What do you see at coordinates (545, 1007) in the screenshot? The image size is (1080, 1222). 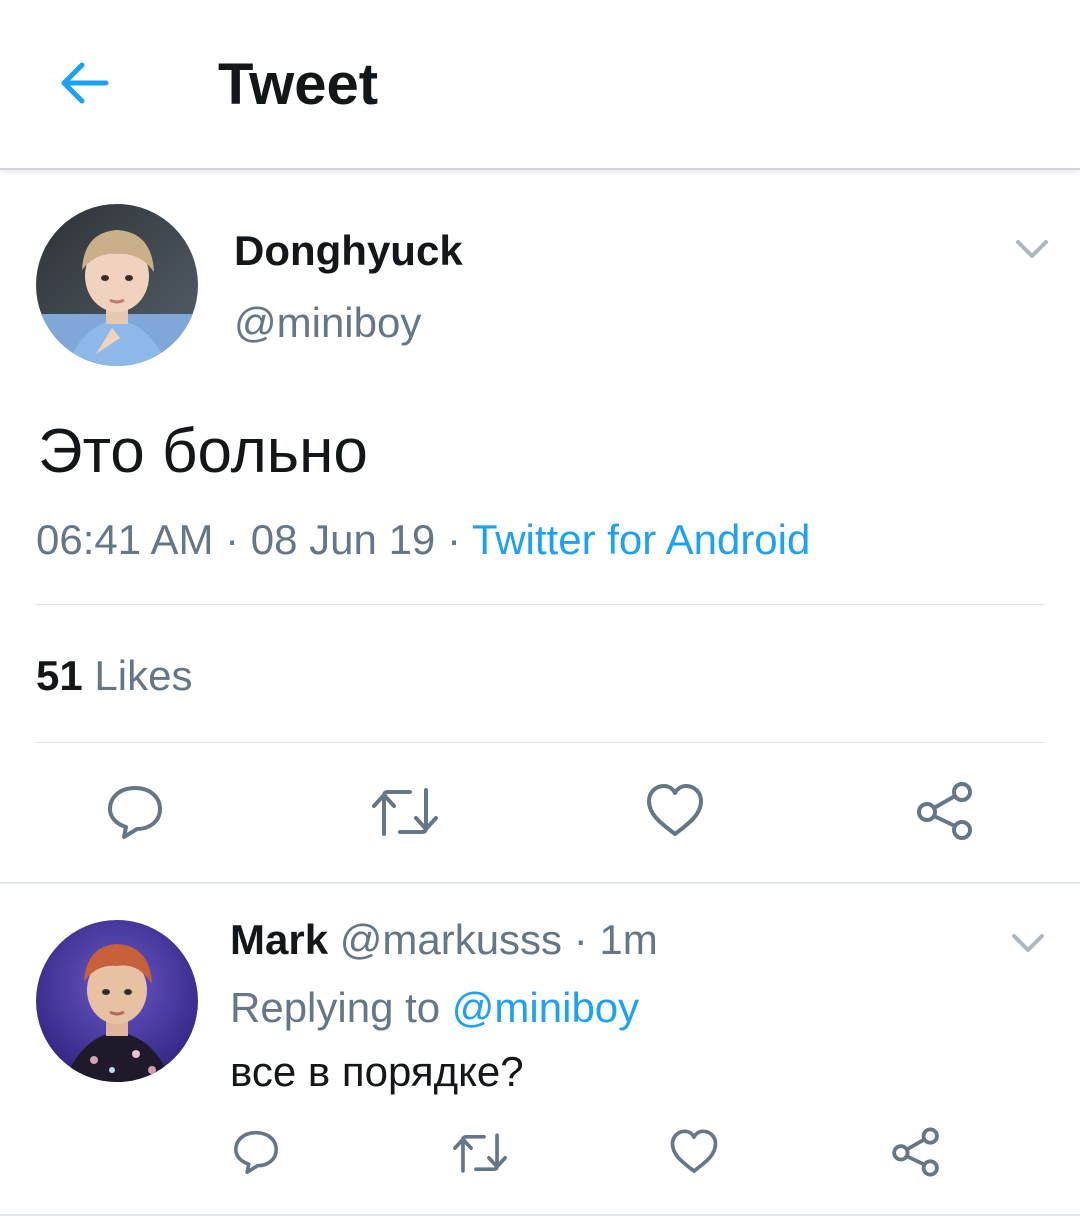 I see `mention-link: @miniboy` at bounding box center [545, 1007].